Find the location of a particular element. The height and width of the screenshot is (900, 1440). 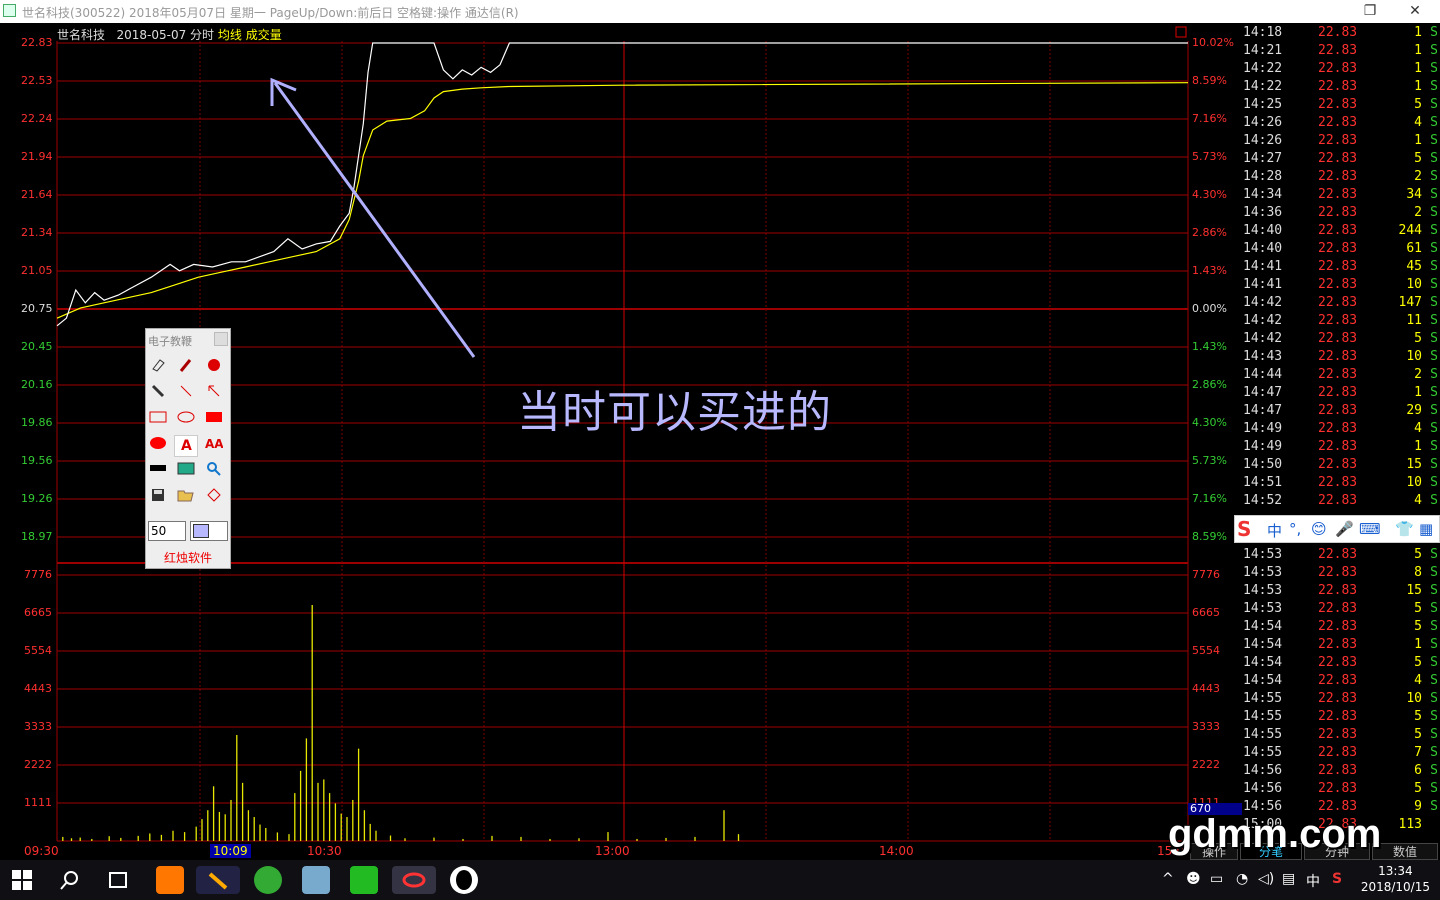

tick-row: 14:27 22.83 5 S is located at coordinates (1340, 160).